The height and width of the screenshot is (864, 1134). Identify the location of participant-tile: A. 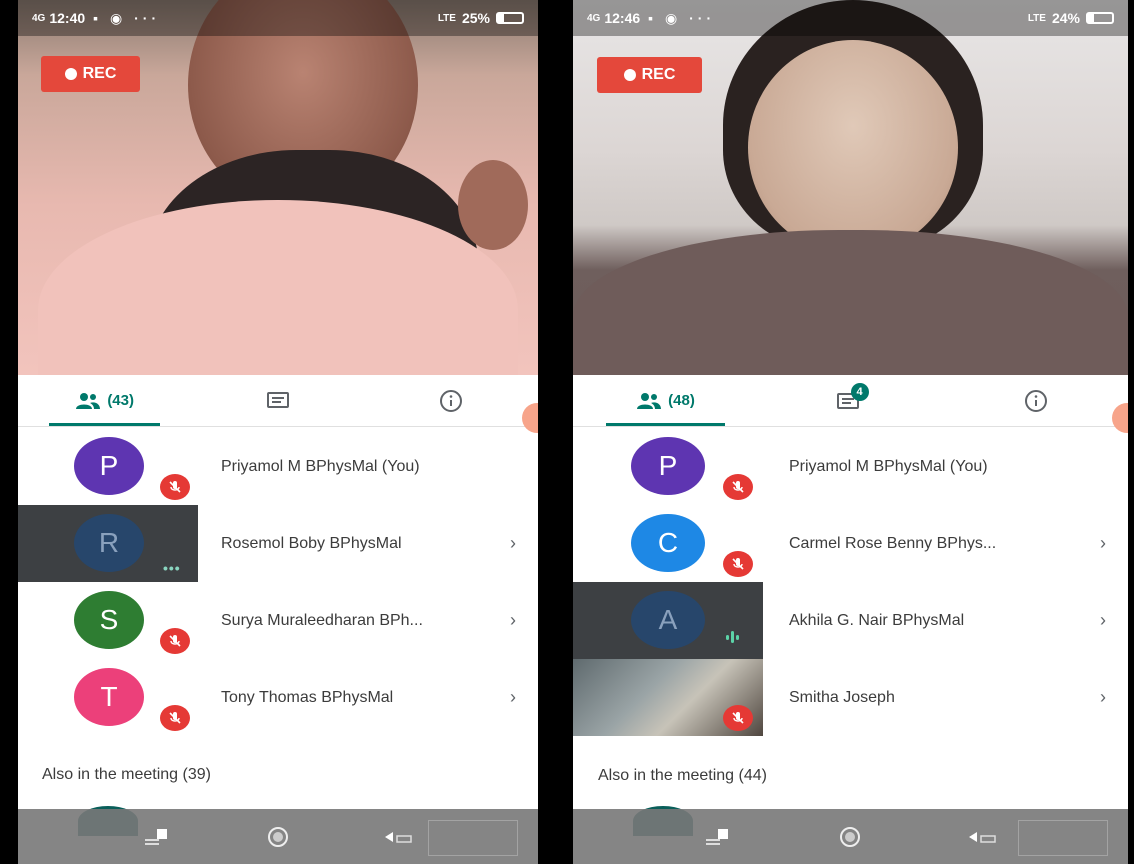
(668, 620).